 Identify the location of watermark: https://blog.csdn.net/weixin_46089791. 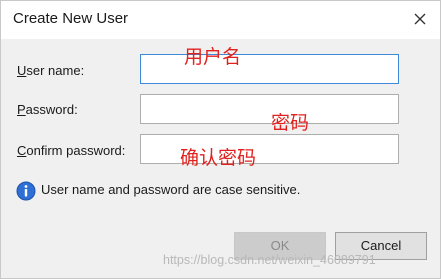
(269, 260).